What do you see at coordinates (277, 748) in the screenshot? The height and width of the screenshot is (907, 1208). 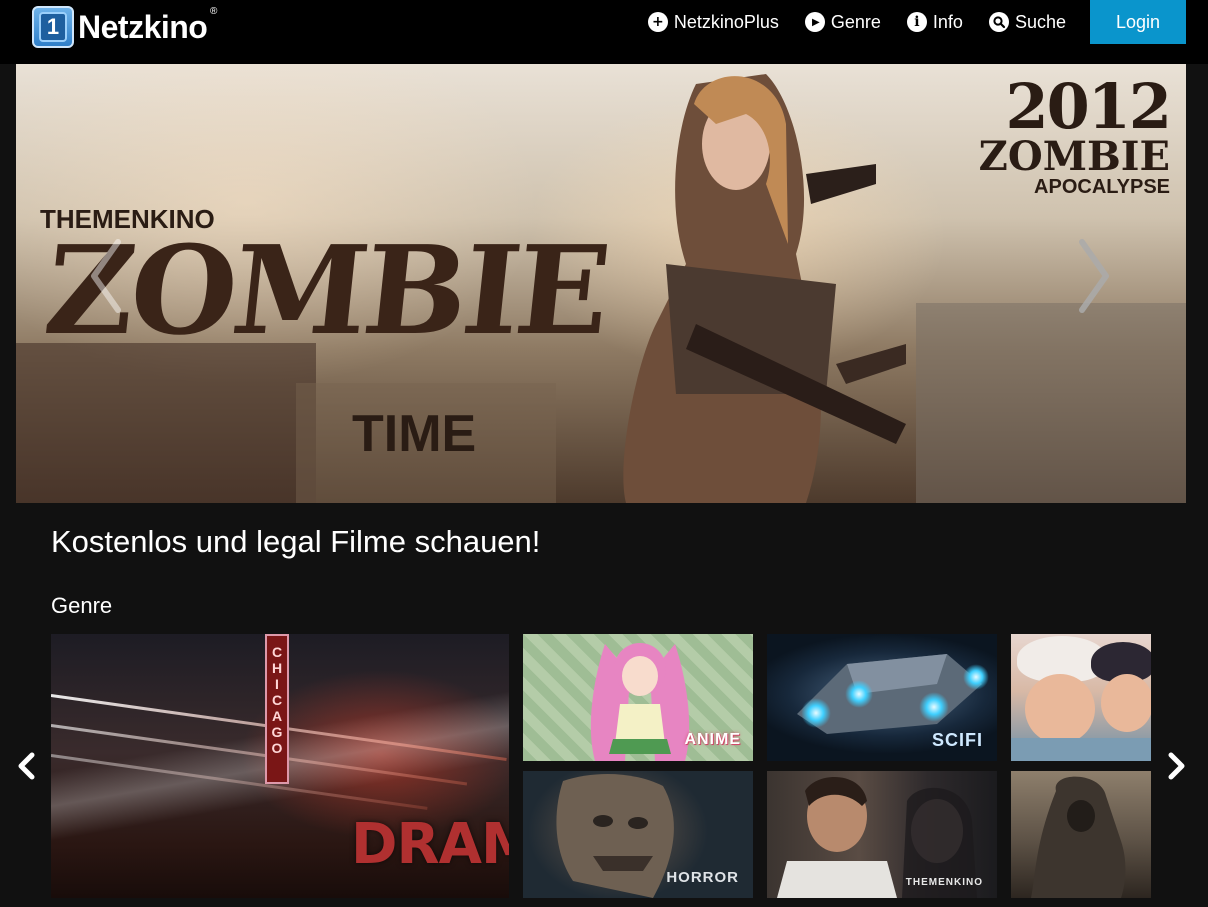 I see `sign-letter: O` at bounding box center [277, 748].